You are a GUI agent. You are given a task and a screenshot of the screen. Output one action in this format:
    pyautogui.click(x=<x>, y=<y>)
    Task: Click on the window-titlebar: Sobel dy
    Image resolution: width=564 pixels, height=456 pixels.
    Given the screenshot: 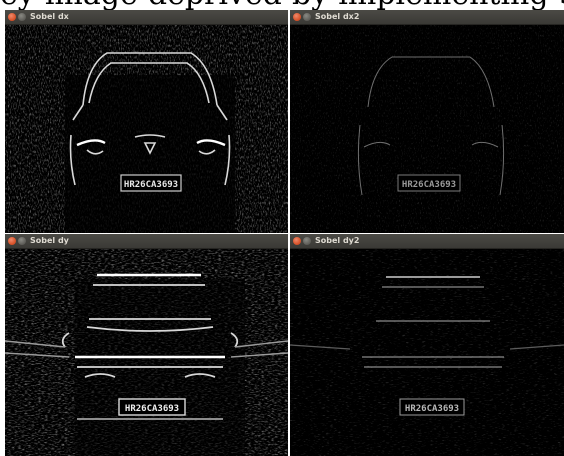 What is the action you would take?
    pyautogui.click(x=146, y=241)
    